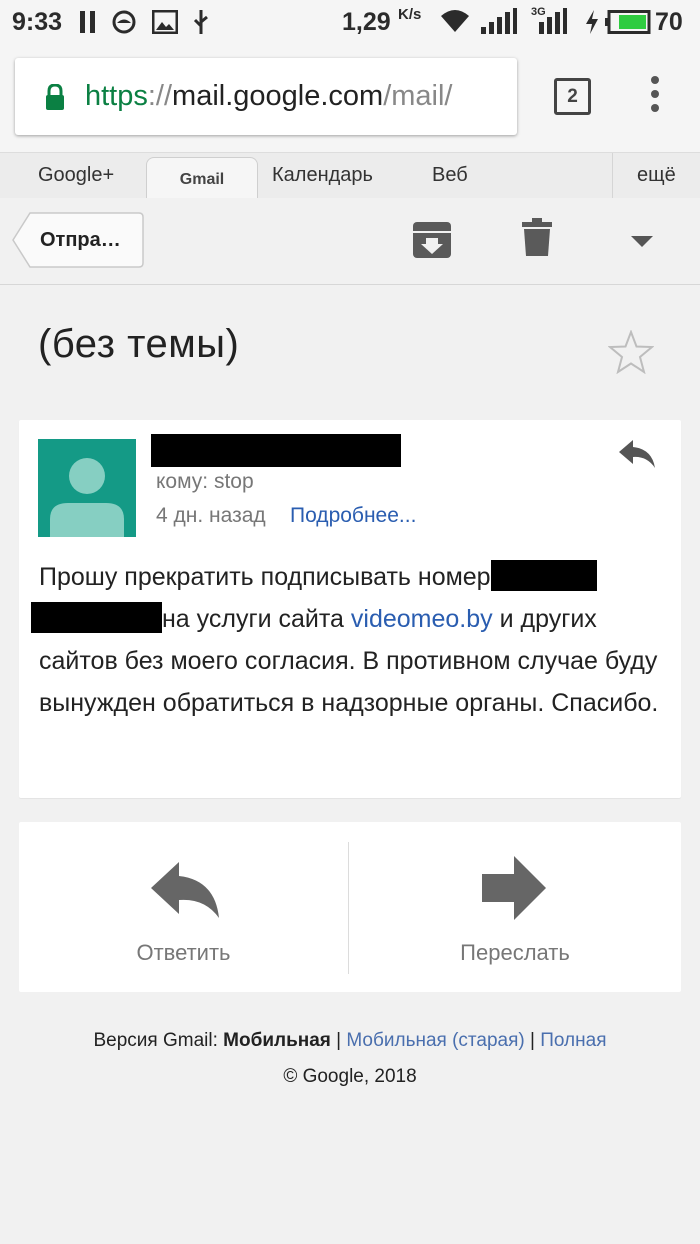 The image size is (700, 1244). I want to click on star-icon, so click(631, 352).